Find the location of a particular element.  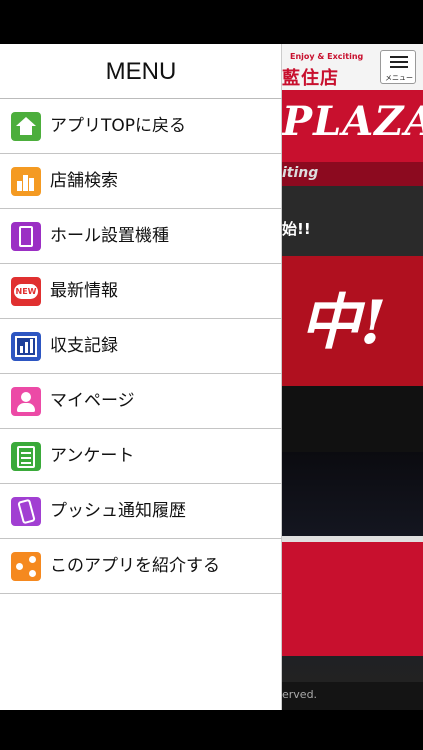

menu-item-label: ホール設置機種 is located at coordinates (109, 236).